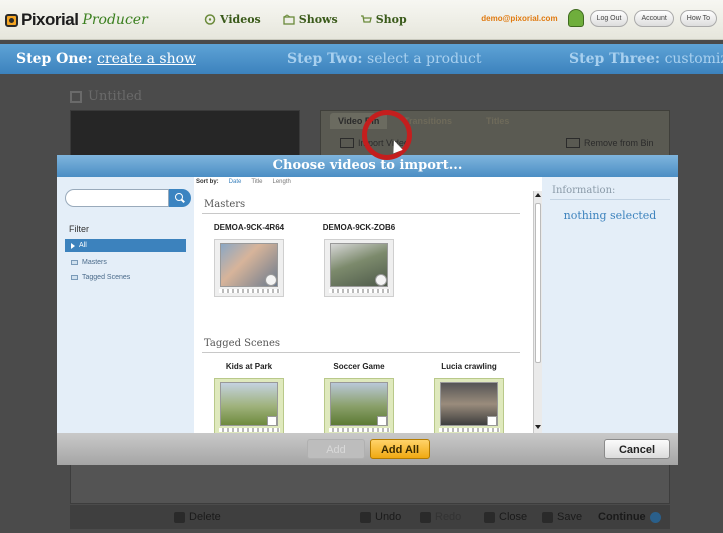 This screenshot has height=533, width=723. I want to click on sort-row: Sort by: Date Title Length, so click(243, 182).